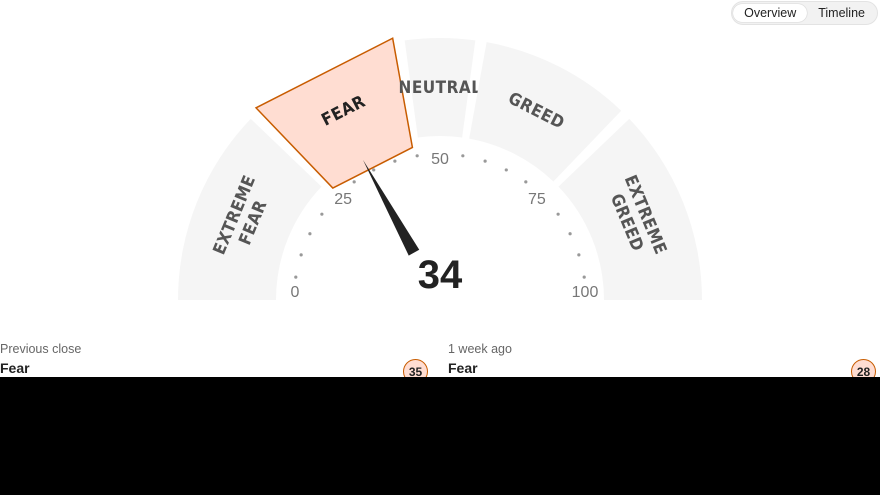 Image resolution: width=880 pixels, height=495 pixels. What do you see at coordinates (343, 199) in the screenshot?
I see `tick-label-25: 25` at bounding box center [343, 199].